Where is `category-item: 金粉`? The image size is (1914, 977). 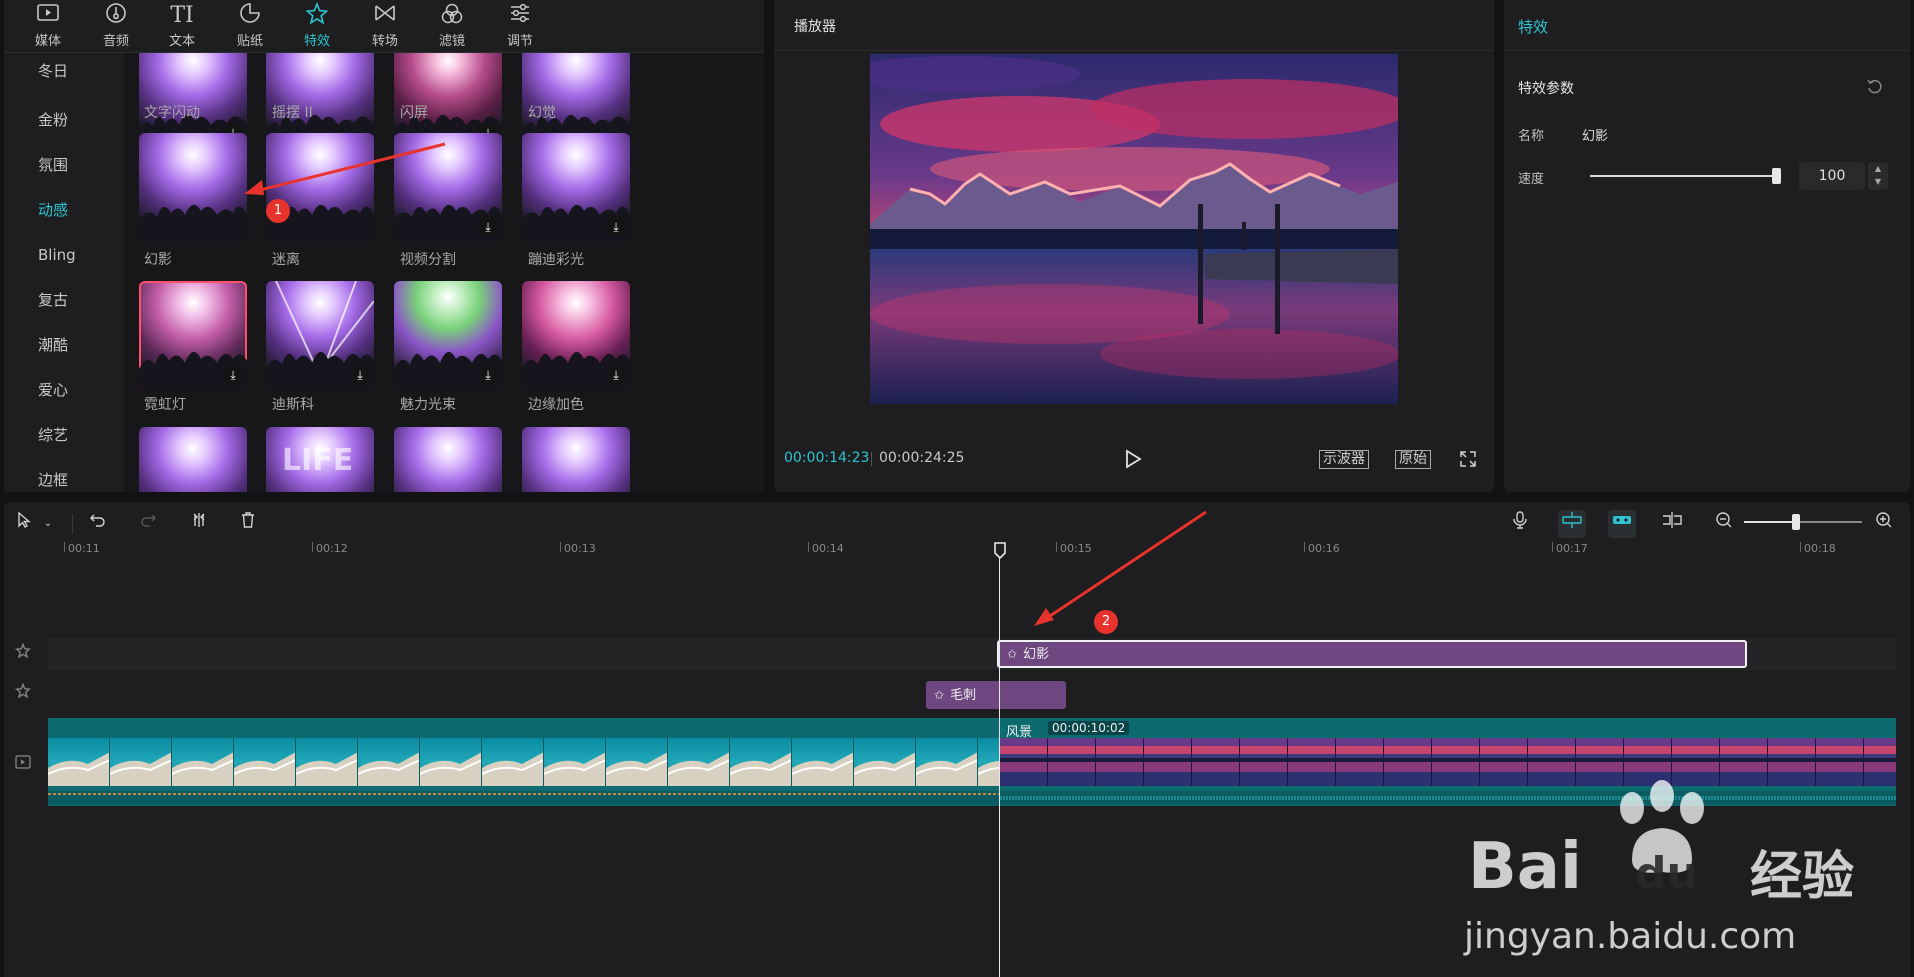
category-item: 金粉 is located at coordinates (64, 120).